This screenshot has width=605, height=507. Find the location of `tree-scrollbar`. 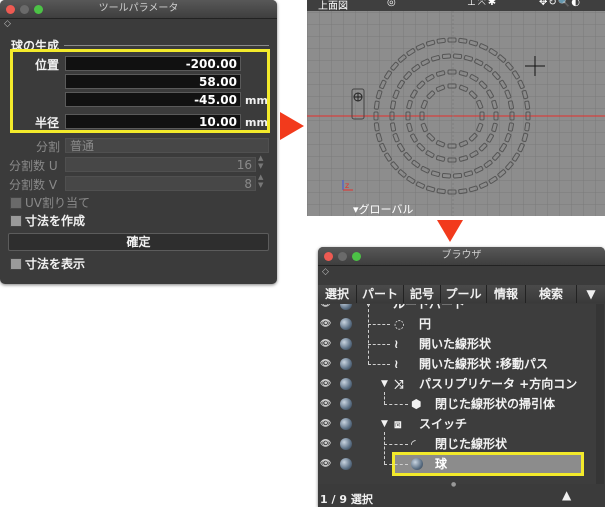

tree-scrollbar is located at coordinates (600, 394).